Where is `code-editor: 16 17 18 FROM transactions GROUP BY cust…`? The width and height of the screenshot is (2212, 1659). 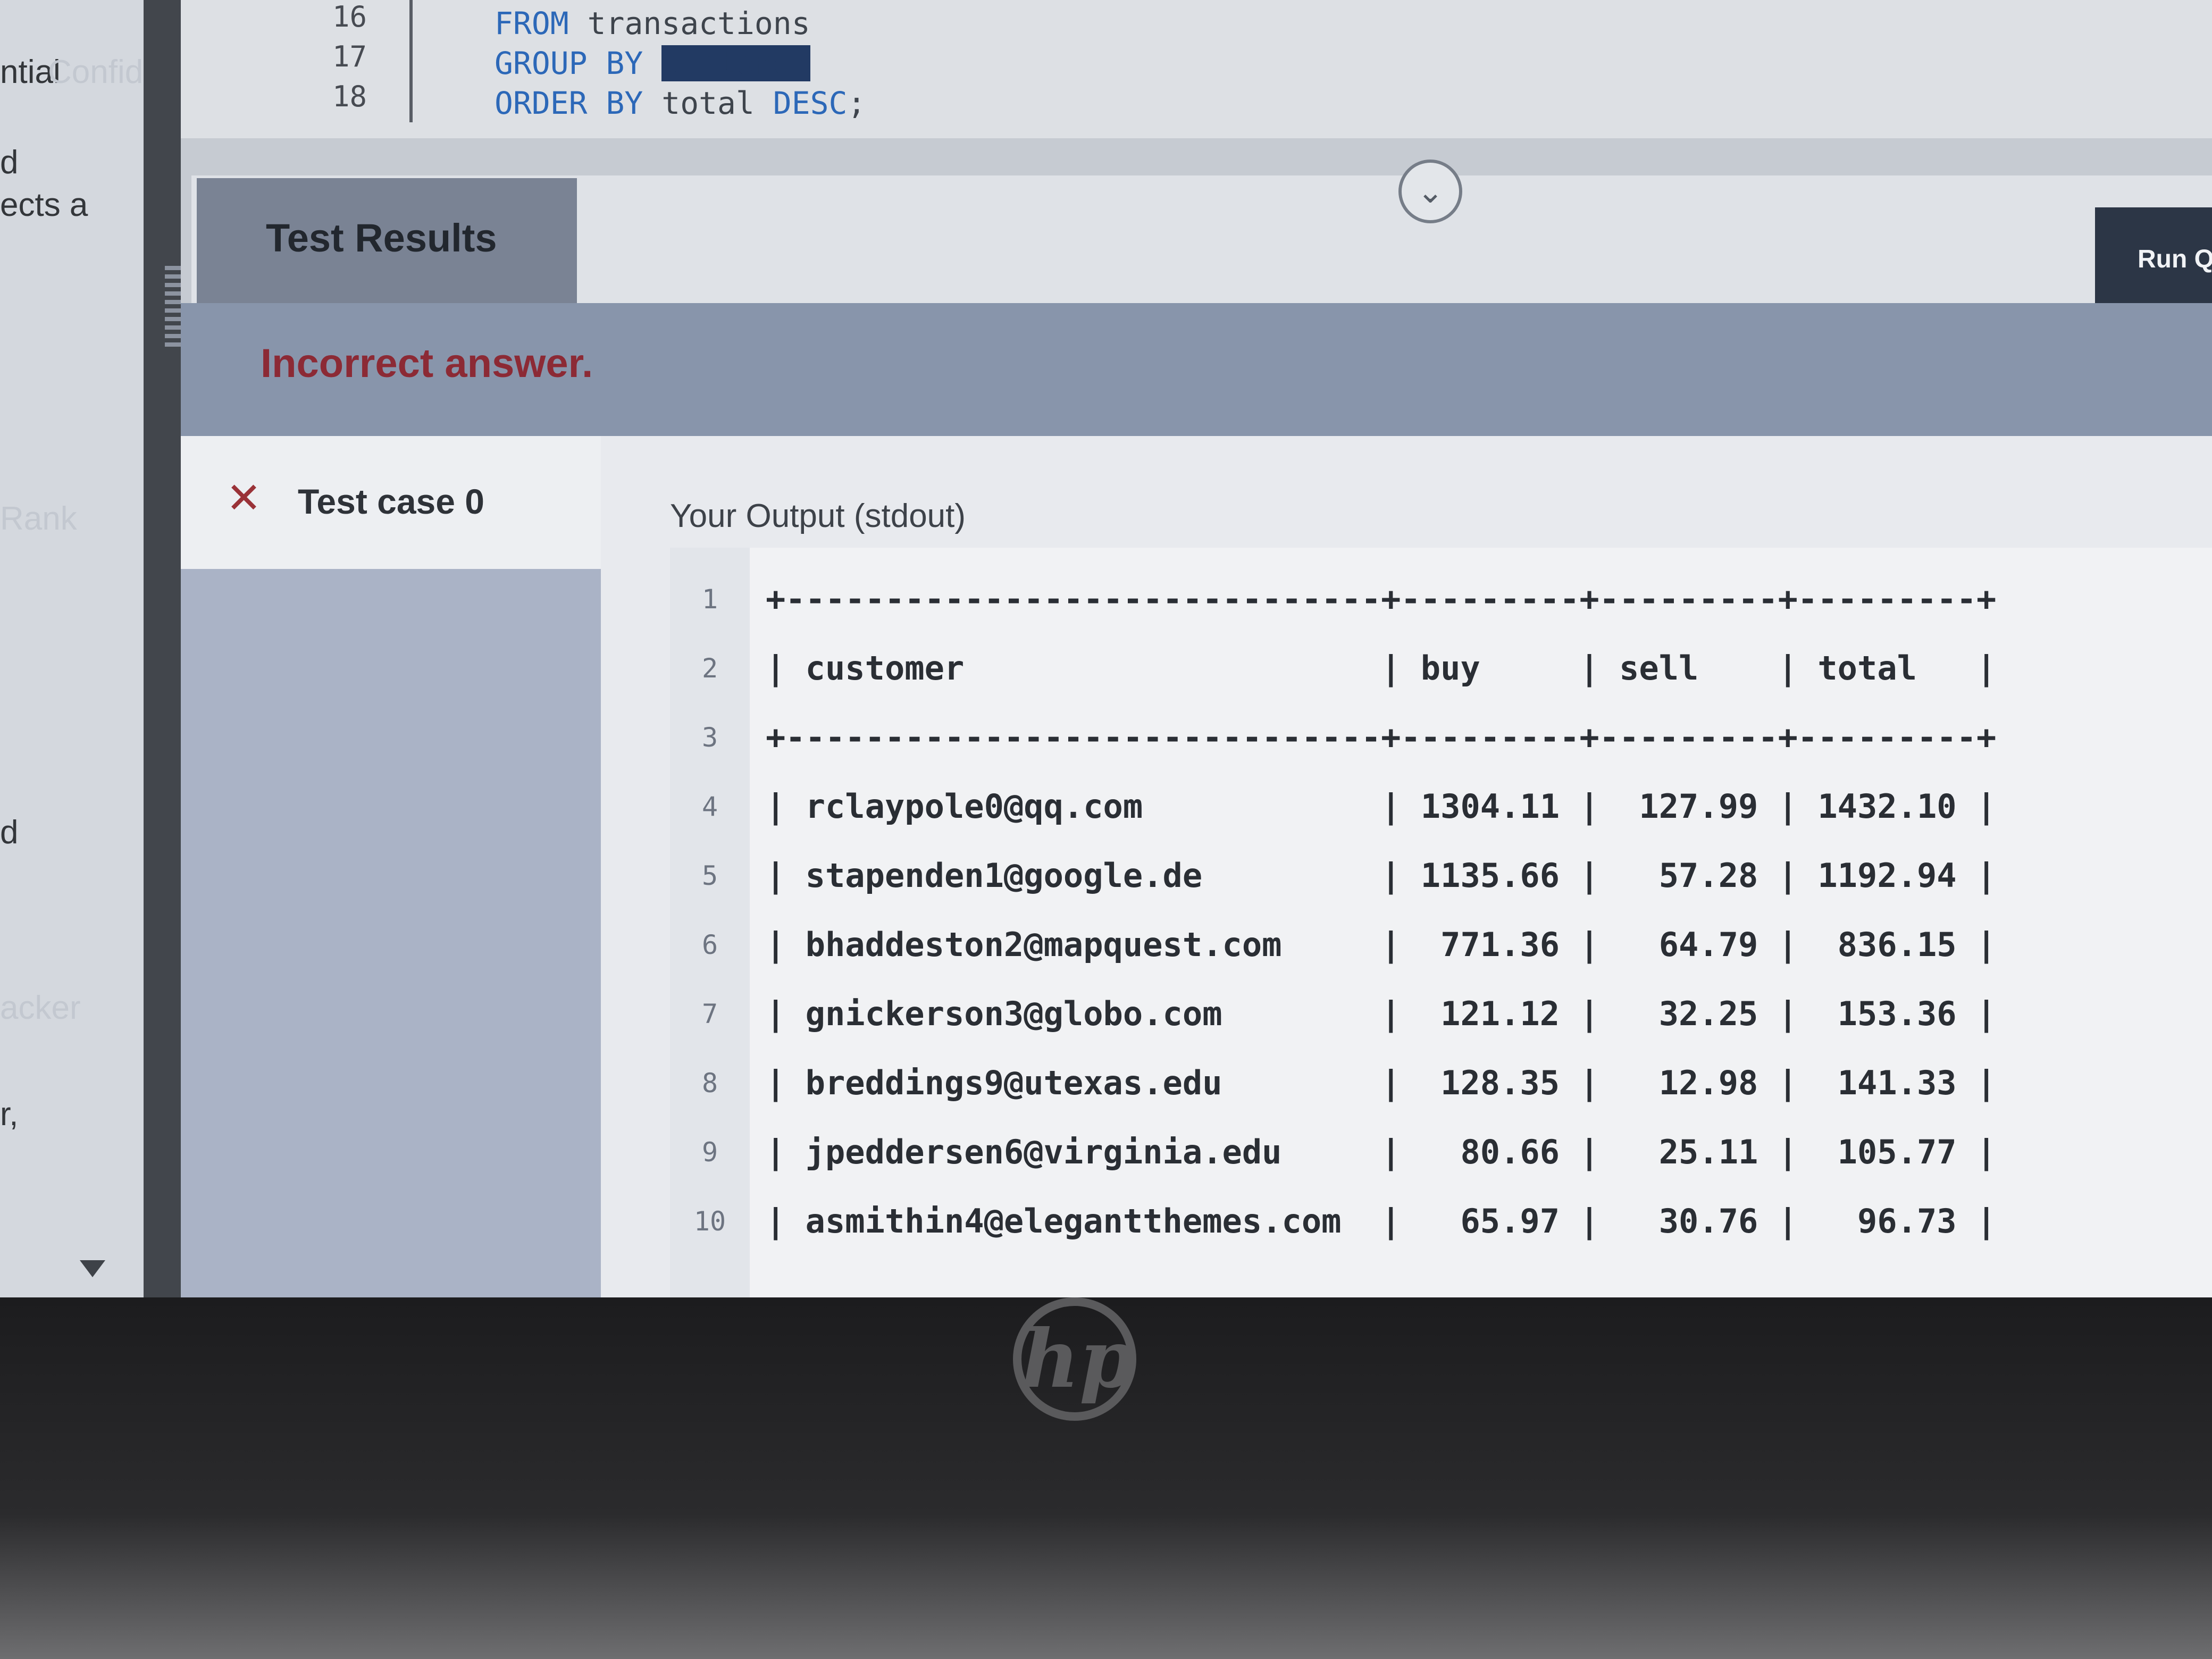 code-editor: 16 17 18 FROM transactions GROUP BY cust… is located at coordinates (1196, 69).